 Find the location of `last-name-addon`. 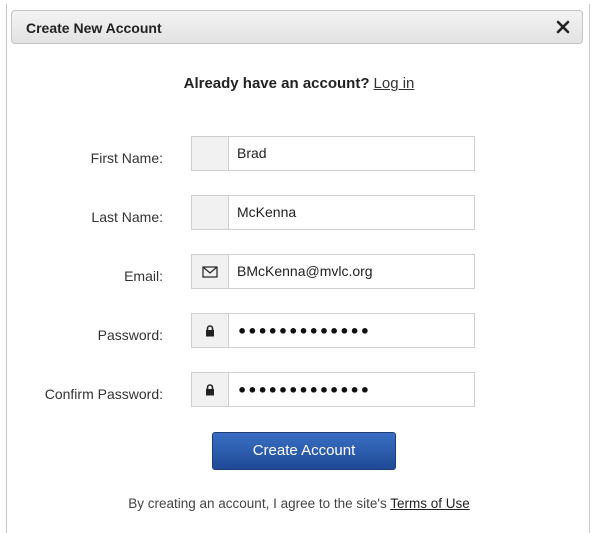

last-name-addon is located at coordinates (210, 212).